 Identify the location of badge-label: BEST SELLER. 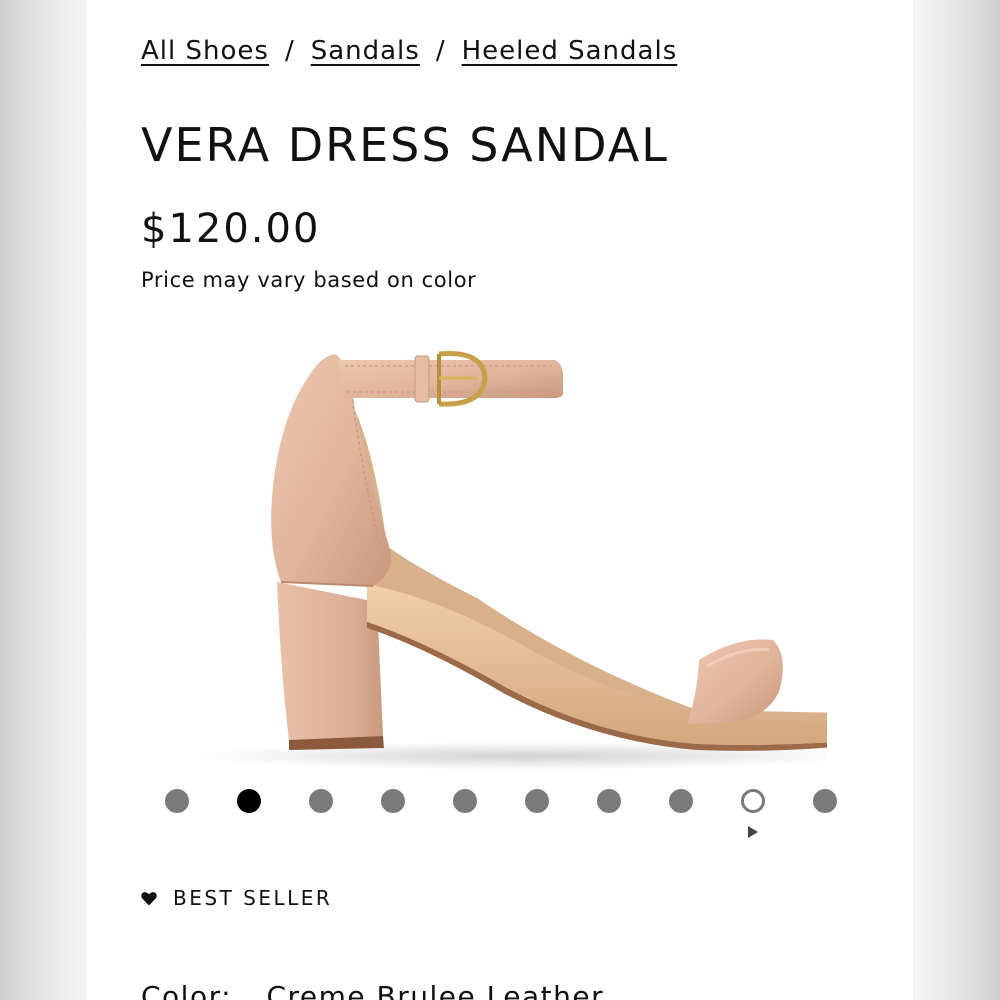
(253, 898).